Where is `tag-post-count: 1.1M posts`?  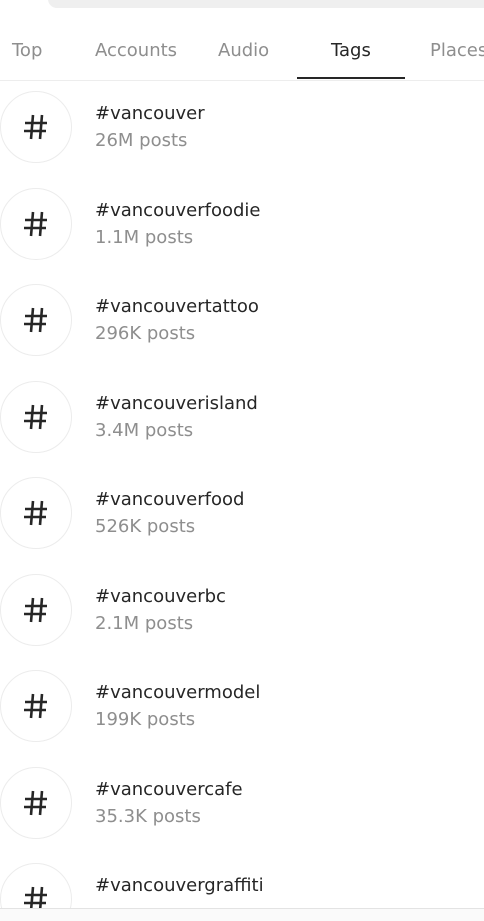
tag-post-count: 1.1M posts is located at coordinates (144, 237).